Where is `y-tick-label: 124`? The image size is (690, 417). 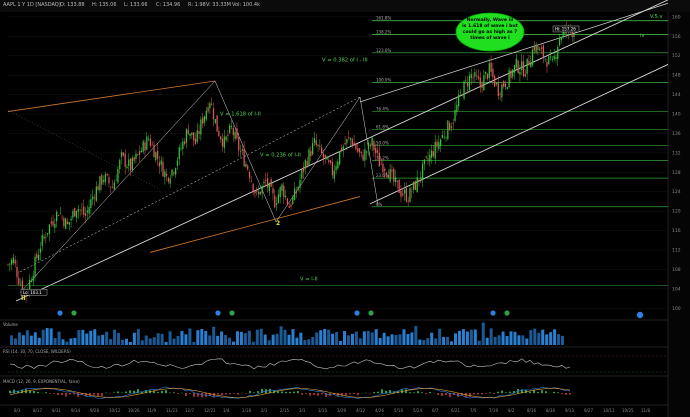 y-tick-label: 124 is located at coordinates (676, 192).